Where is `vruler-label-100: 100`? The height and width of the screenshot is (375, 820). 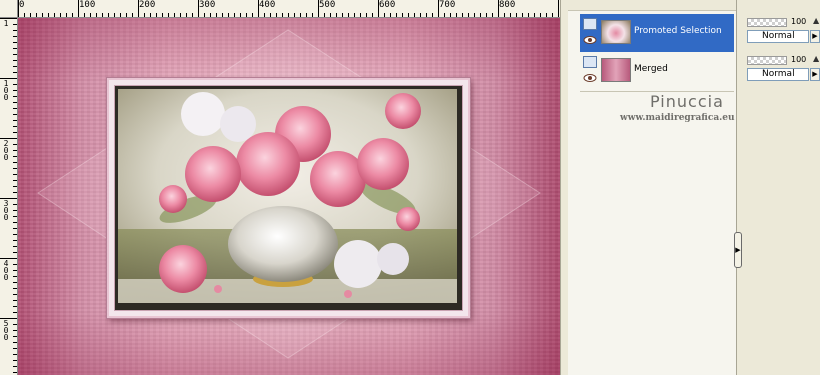 vruler-label-100: 100 is located at coordinates (6, 90).